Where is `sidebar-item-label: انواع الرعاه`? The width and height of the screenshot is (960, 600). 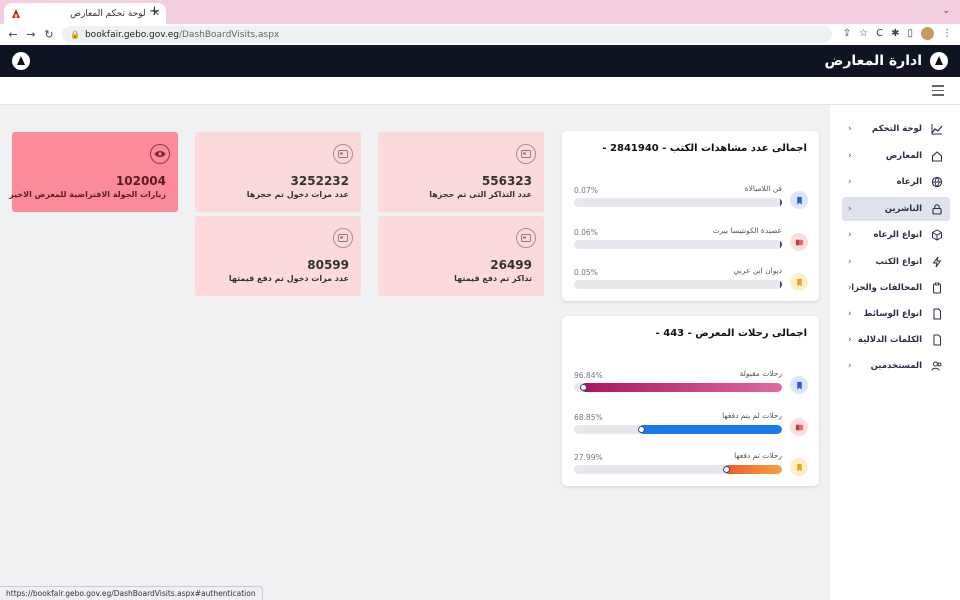 sidebar-item-label: انواع الرعاه is located at coordinates (897, 235).